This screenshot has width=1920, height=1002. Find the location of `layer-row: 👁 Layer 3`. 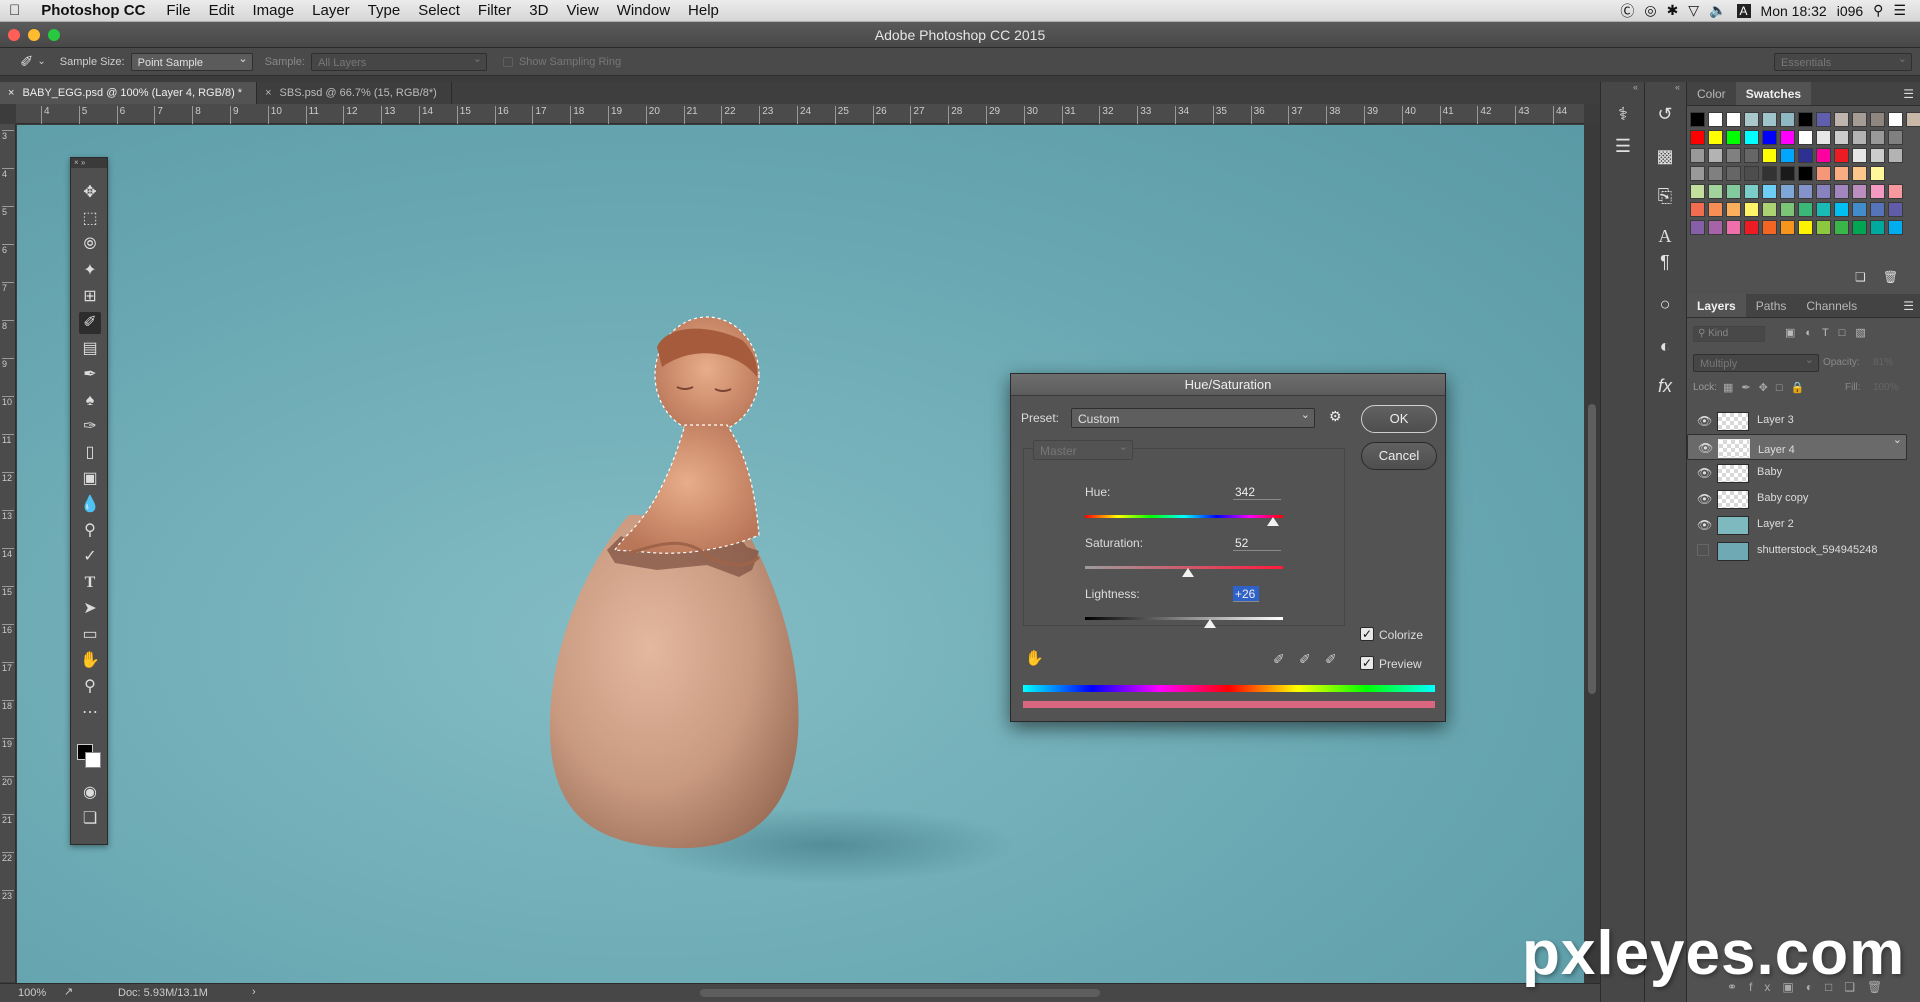

layer-row: 👁 Layer 3 is located at coordinates (1797, 421).